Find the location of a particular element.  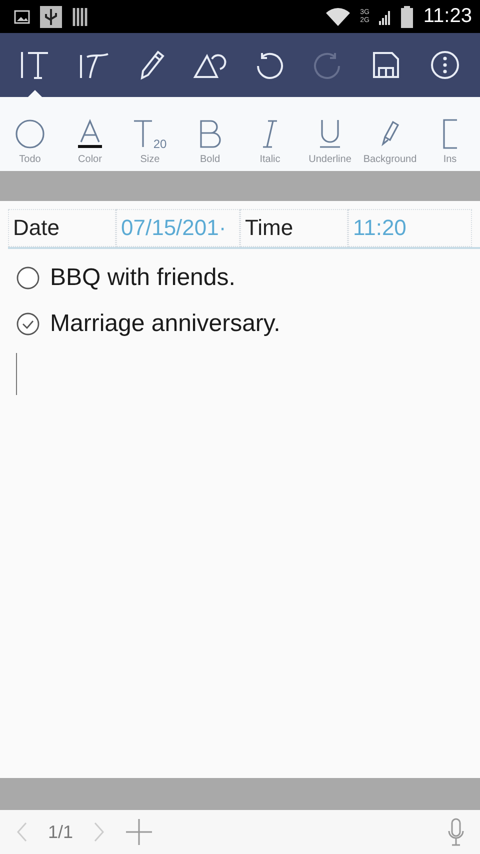

format-label: Bold is located at coordinates (210, 159).